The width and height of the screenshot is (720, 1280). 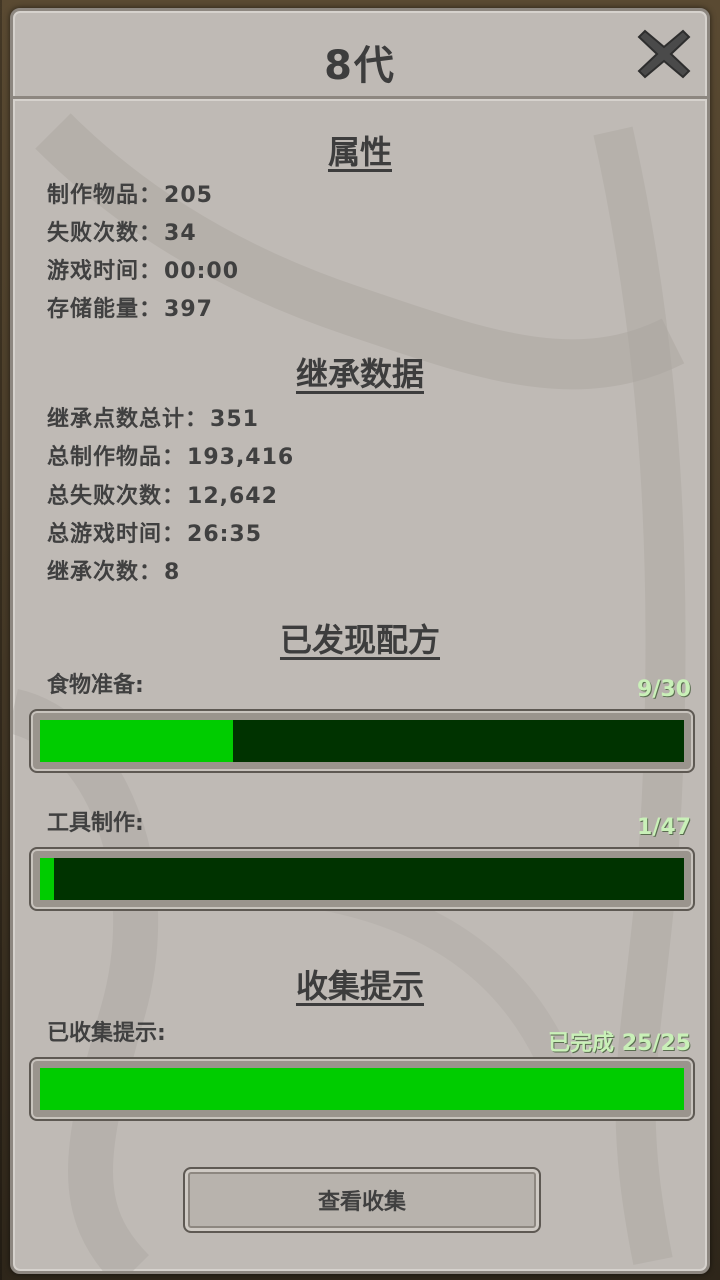 I want to click on stat-value: 397, so click(x=188, y=309).